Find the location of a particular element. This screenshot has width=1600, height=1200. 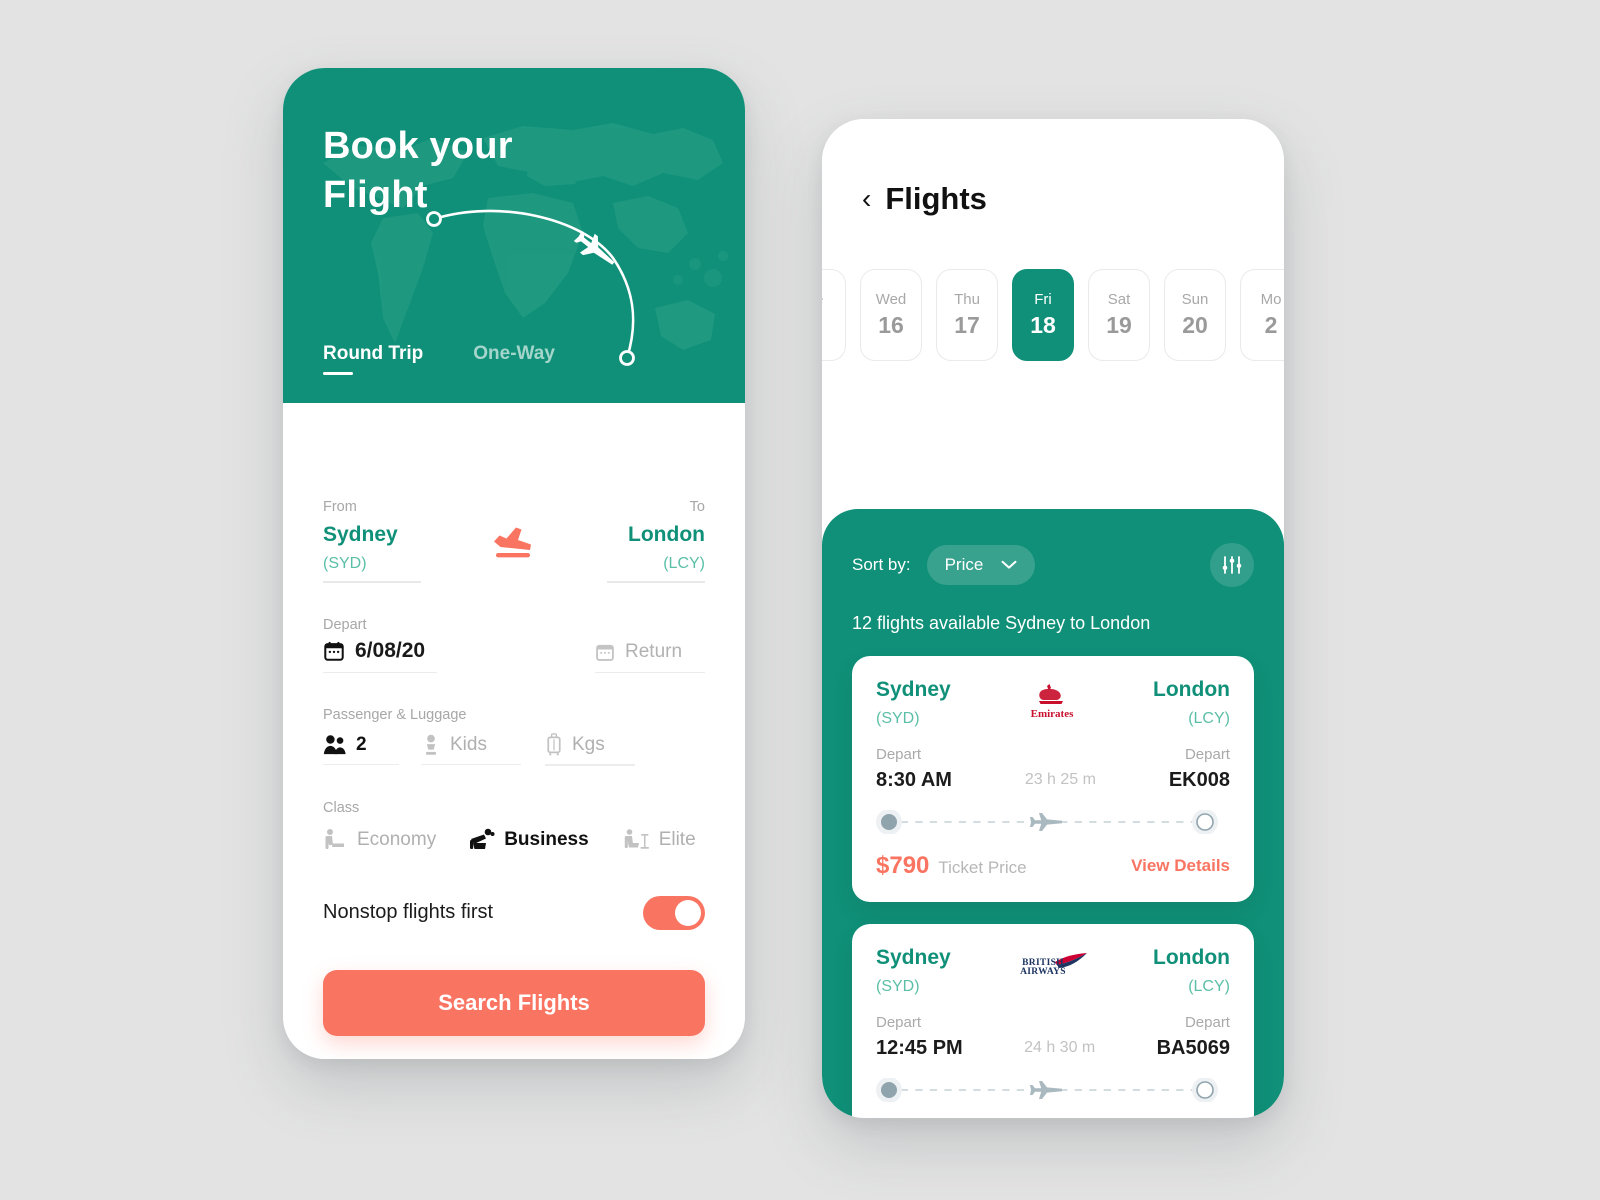

airplane-takeoff-icon is located at coordinates (512, 542).